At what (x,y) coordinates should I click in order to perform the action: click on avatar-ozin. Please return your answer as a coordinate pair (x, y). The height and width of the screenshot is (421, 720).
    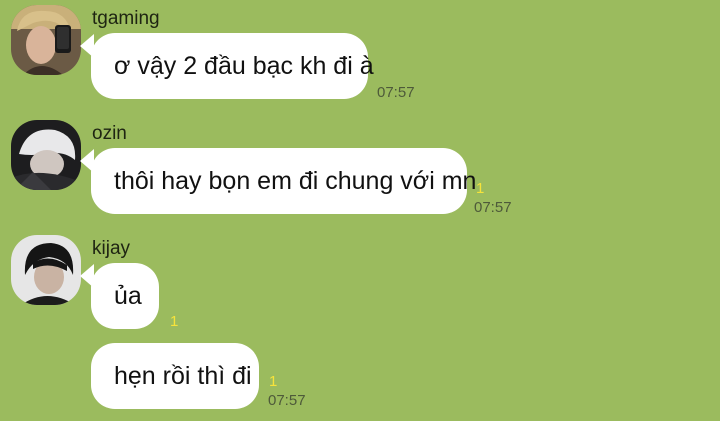
    Looking at the image, I should click on (46, 155).